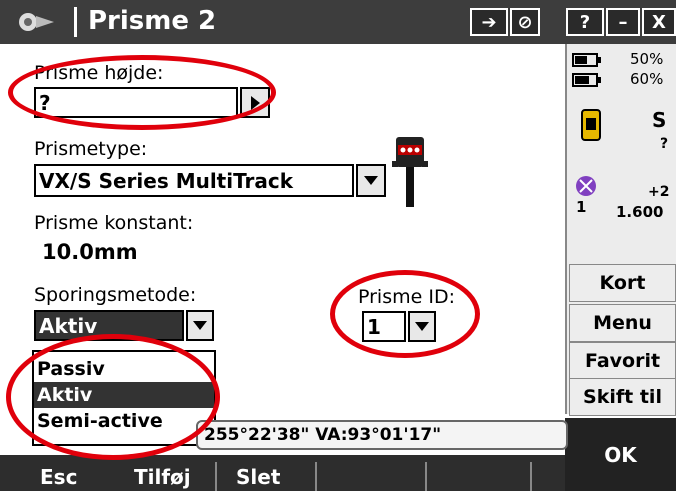  I want to click on angle-status-line: 255°22'38" VA:93°01'17", so click(382, 435).